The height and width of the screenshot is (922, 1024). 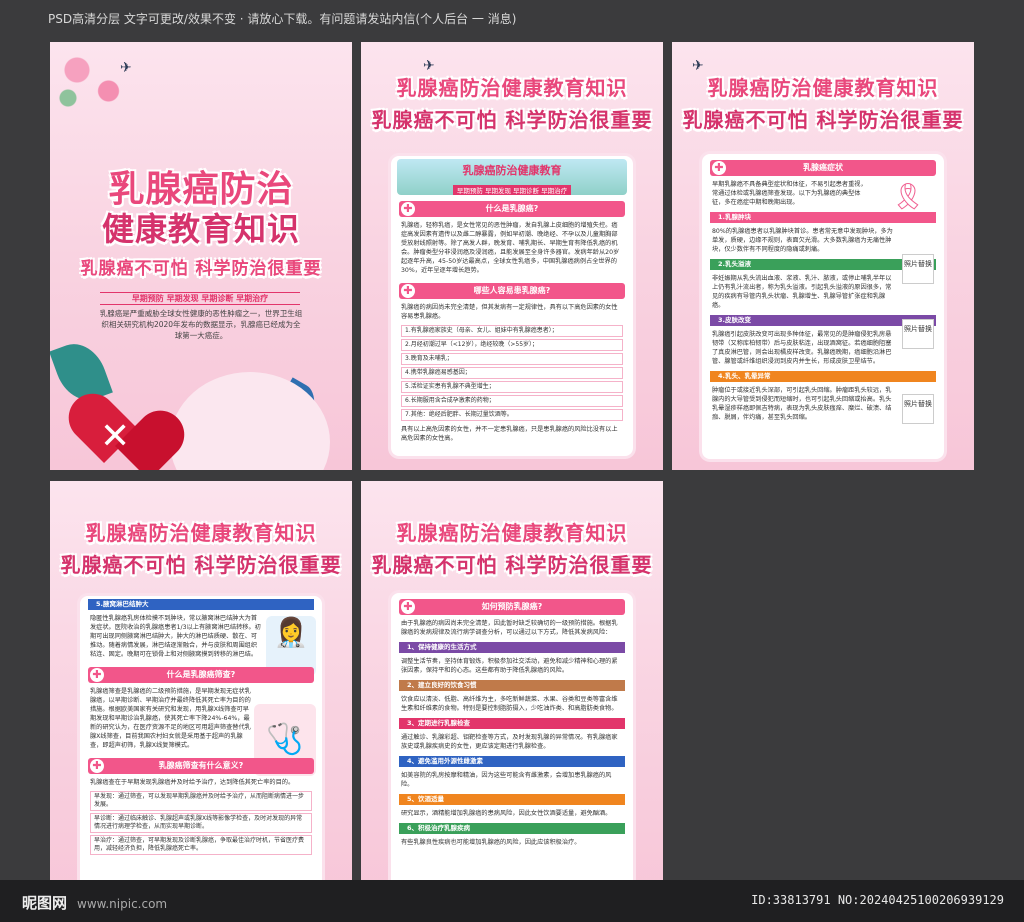 I want to click on prevention-bar: 5、饮酒适量, so click(x=512, y=799).